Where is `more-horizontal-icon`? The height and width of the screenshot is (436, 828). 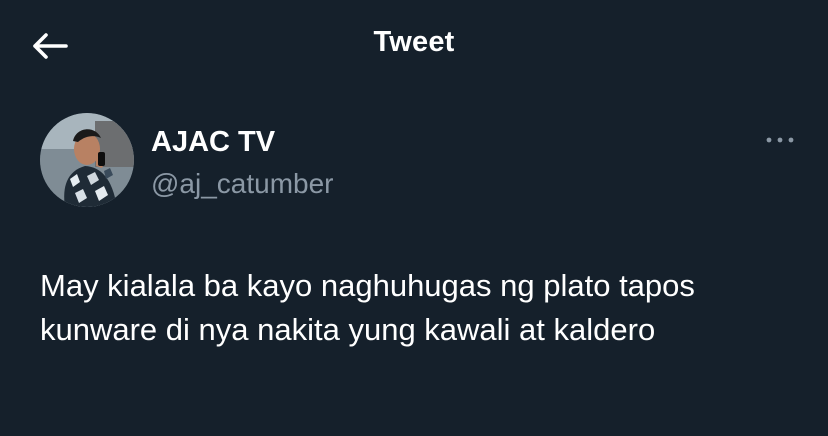
more-horizontal-icon is located at coordinates (780, 140).